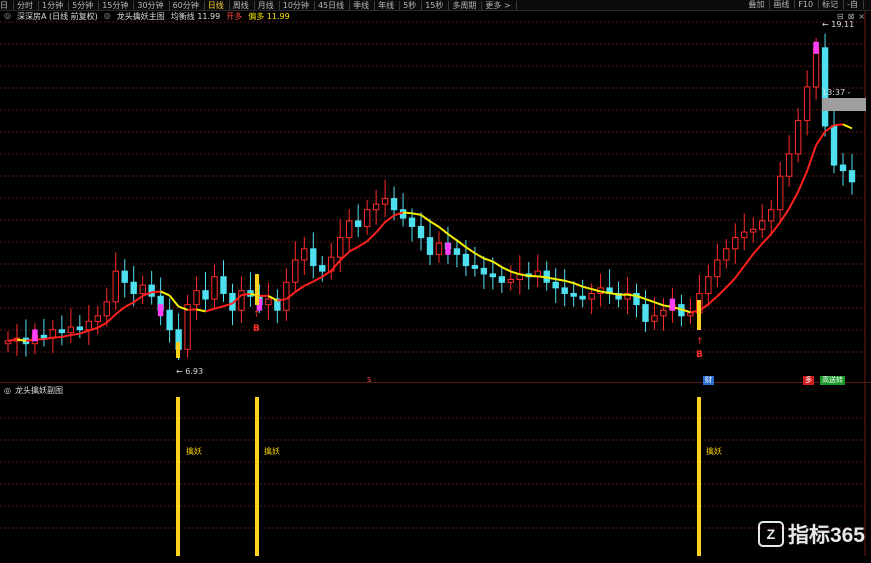 This screenshot has height=563, width=871. I want to click on signal-label: 擒妖, so click(714, 451).